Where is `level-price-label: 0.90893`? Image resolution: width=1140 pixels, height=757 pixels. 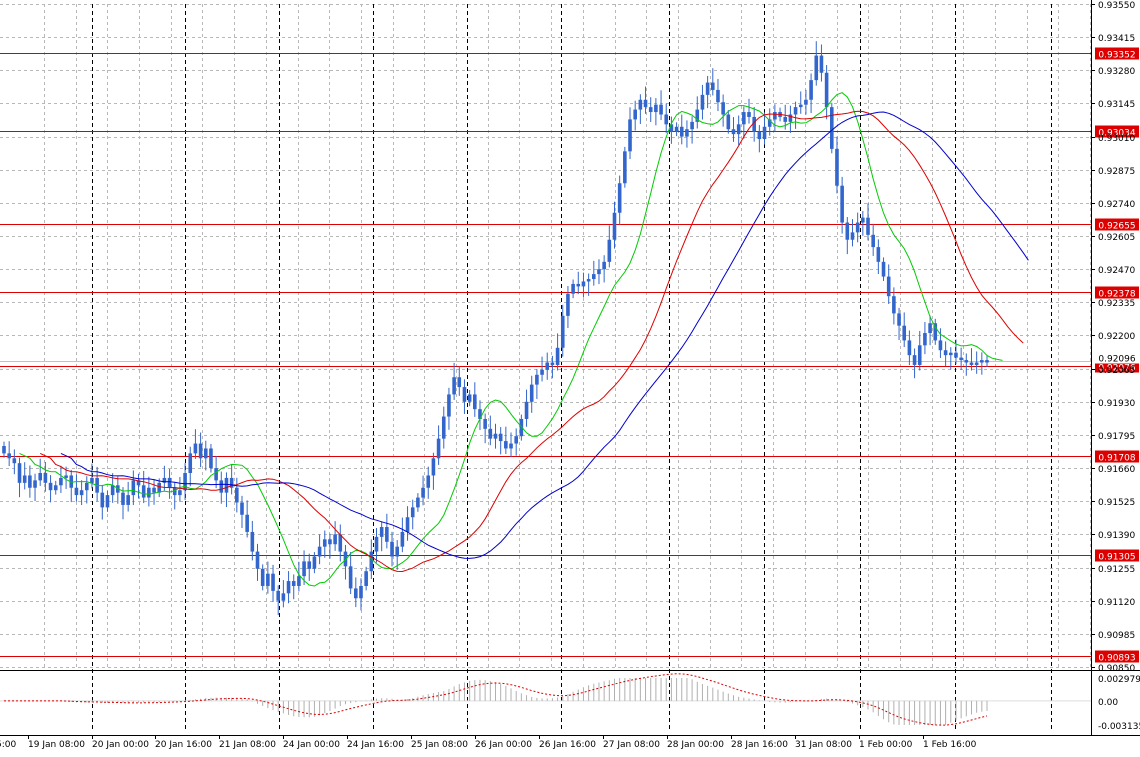
level-price-label: 0.90893 is located at coordinates (1116, 659).